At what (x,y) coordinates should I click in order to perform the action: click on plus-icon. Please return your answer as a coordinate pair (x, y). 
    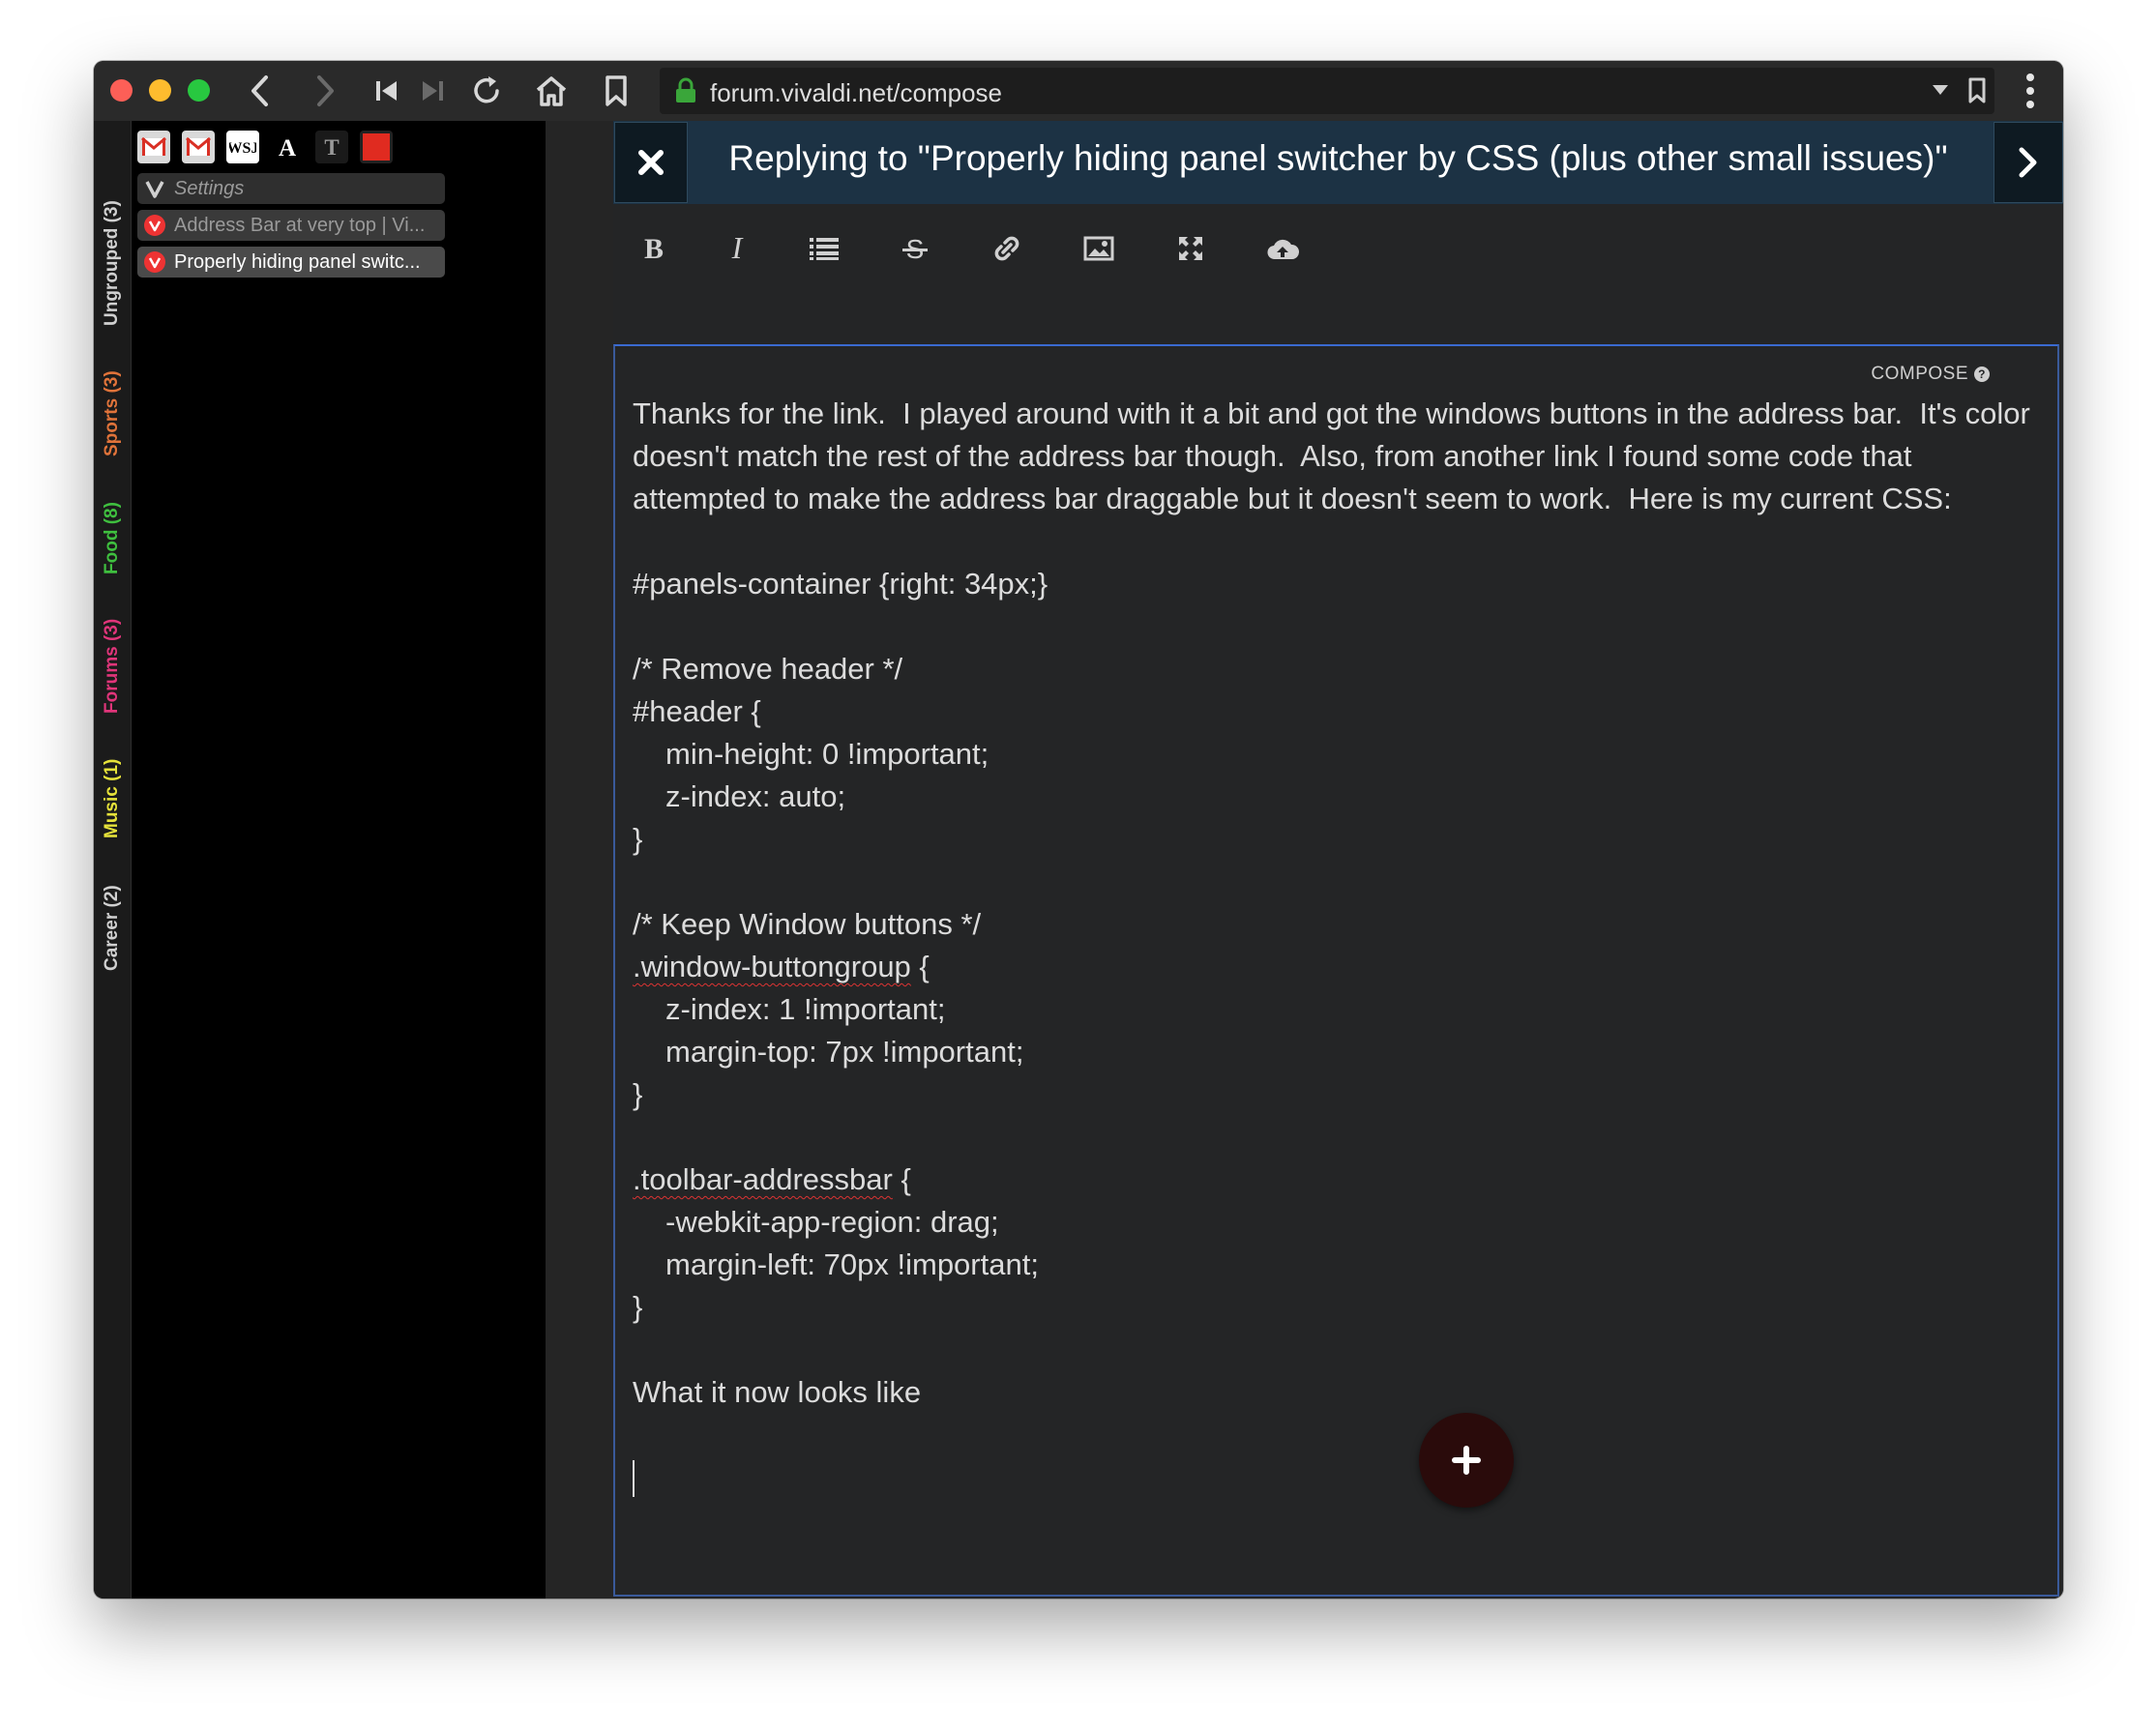
    Looking at the image, I should click on (1466, 1460).